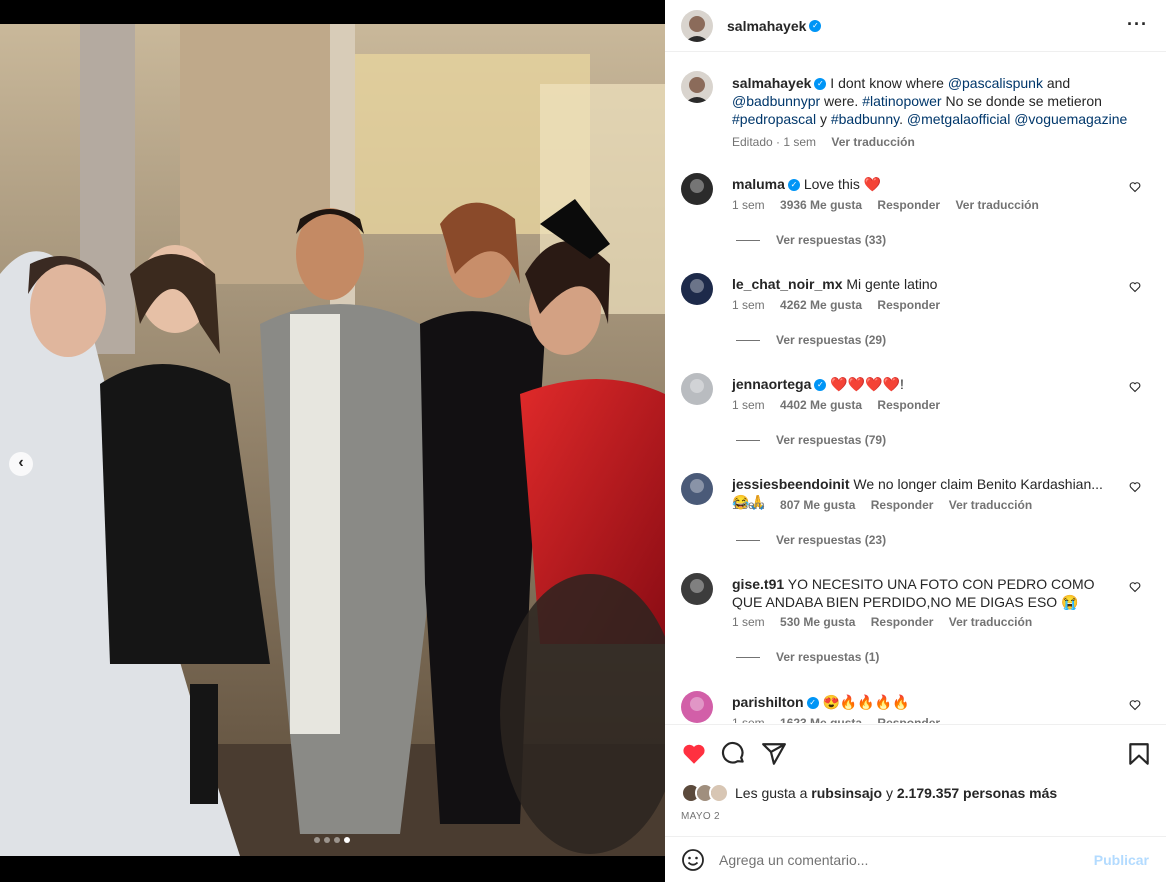 The width and height of the screenshot is (1166, 882). What do you see at coordinates (817, 505) in the screenshot?
I see `comment-likes: 807 Me gusta` at bounding box center [817, 505].